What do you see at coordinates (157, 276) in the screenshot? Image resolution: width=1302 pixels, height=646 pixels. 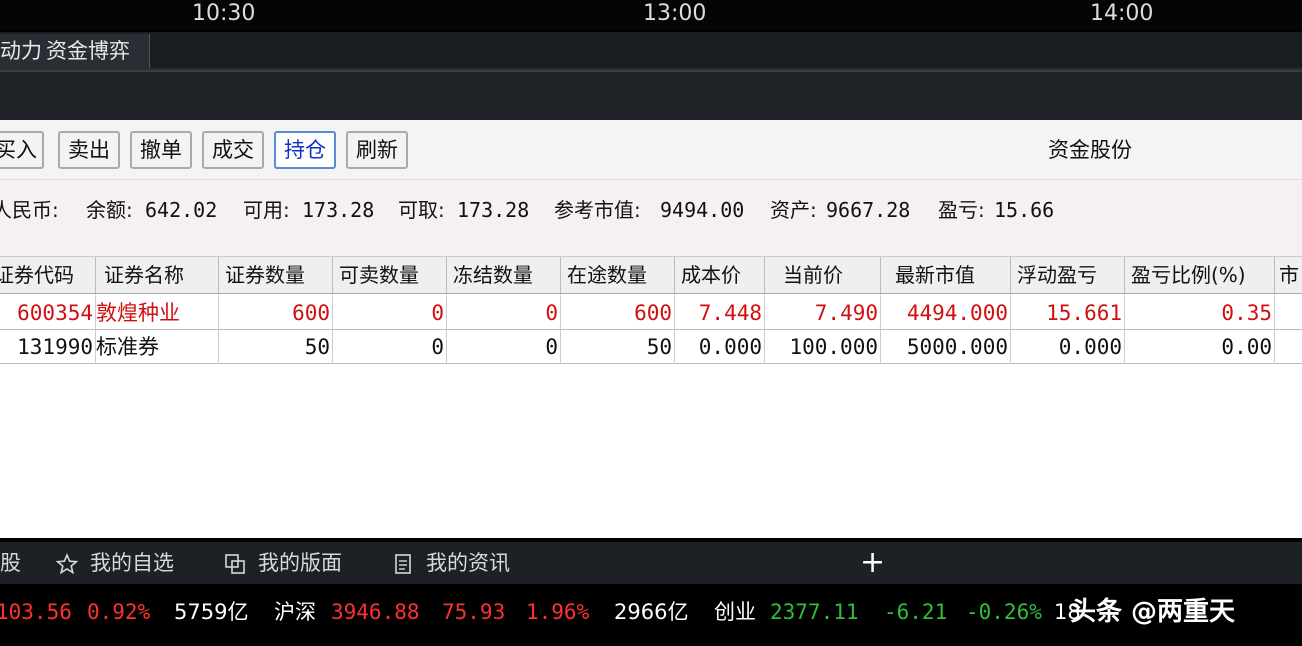 I see `col-header-name: 证券名称` at bounding box center [157, 276].